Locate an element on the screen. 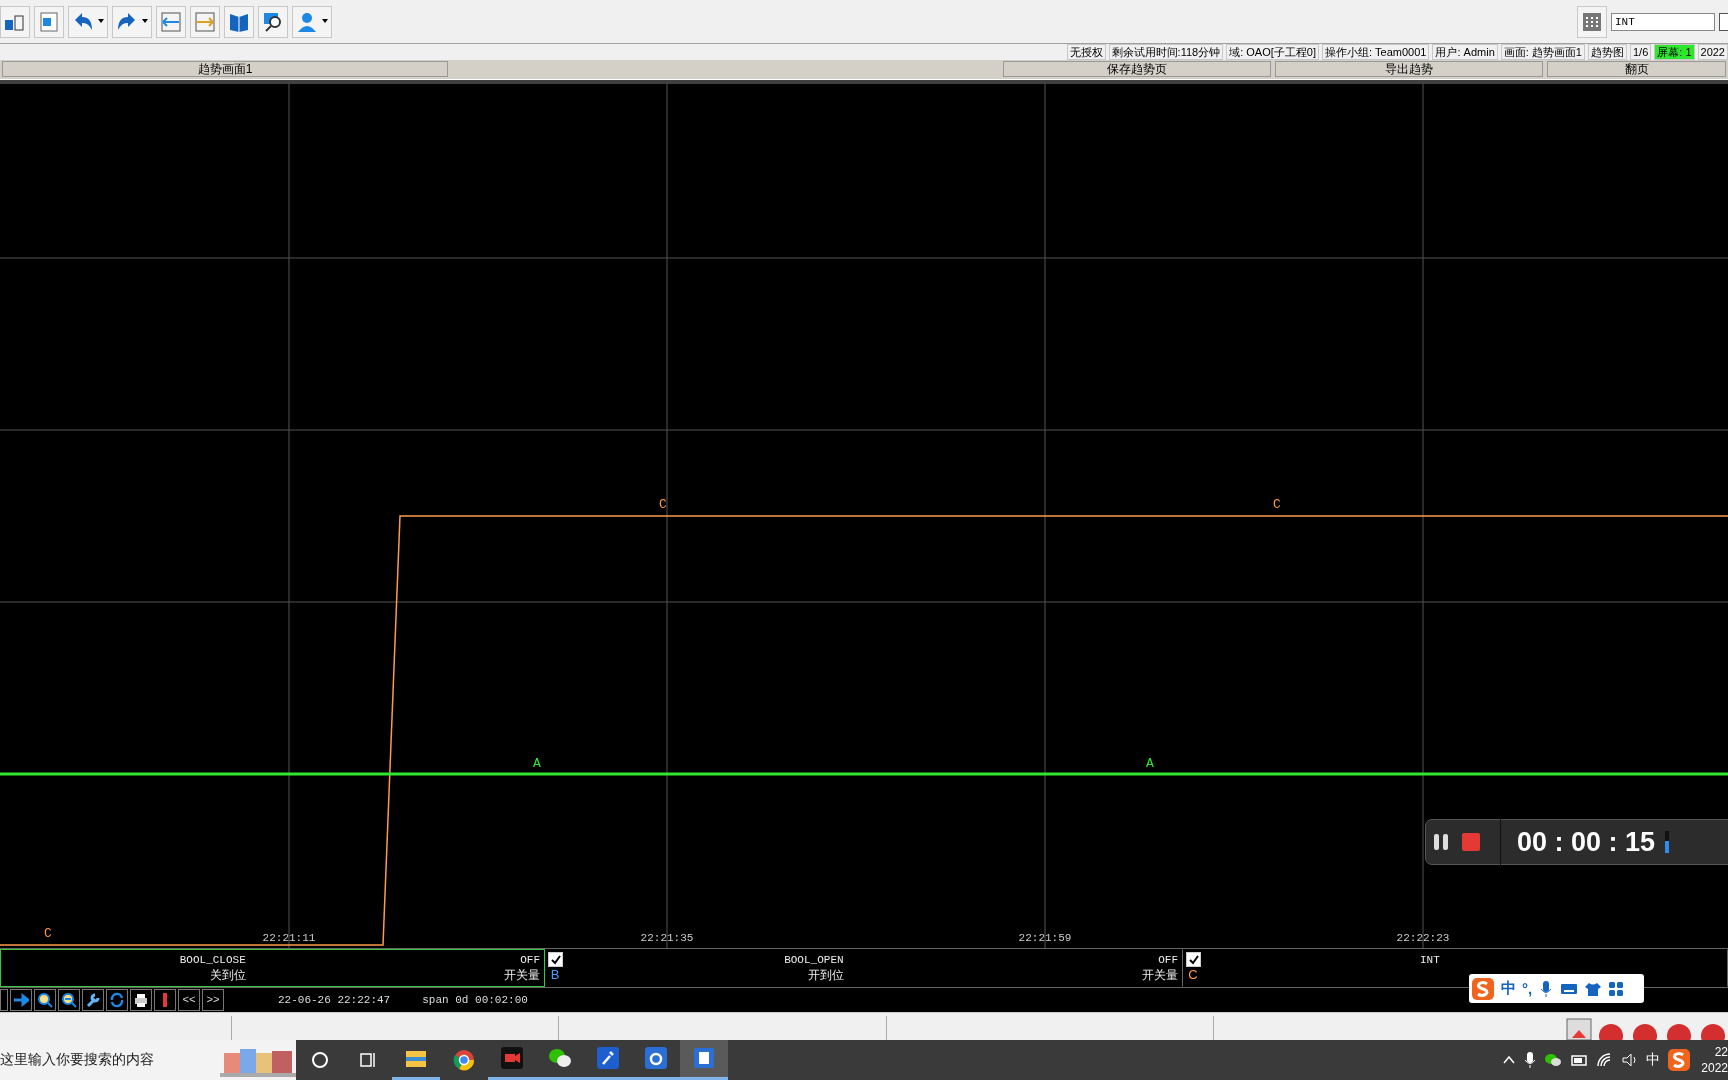  clock-time: 22 is located at coordinates (1721, 1052).